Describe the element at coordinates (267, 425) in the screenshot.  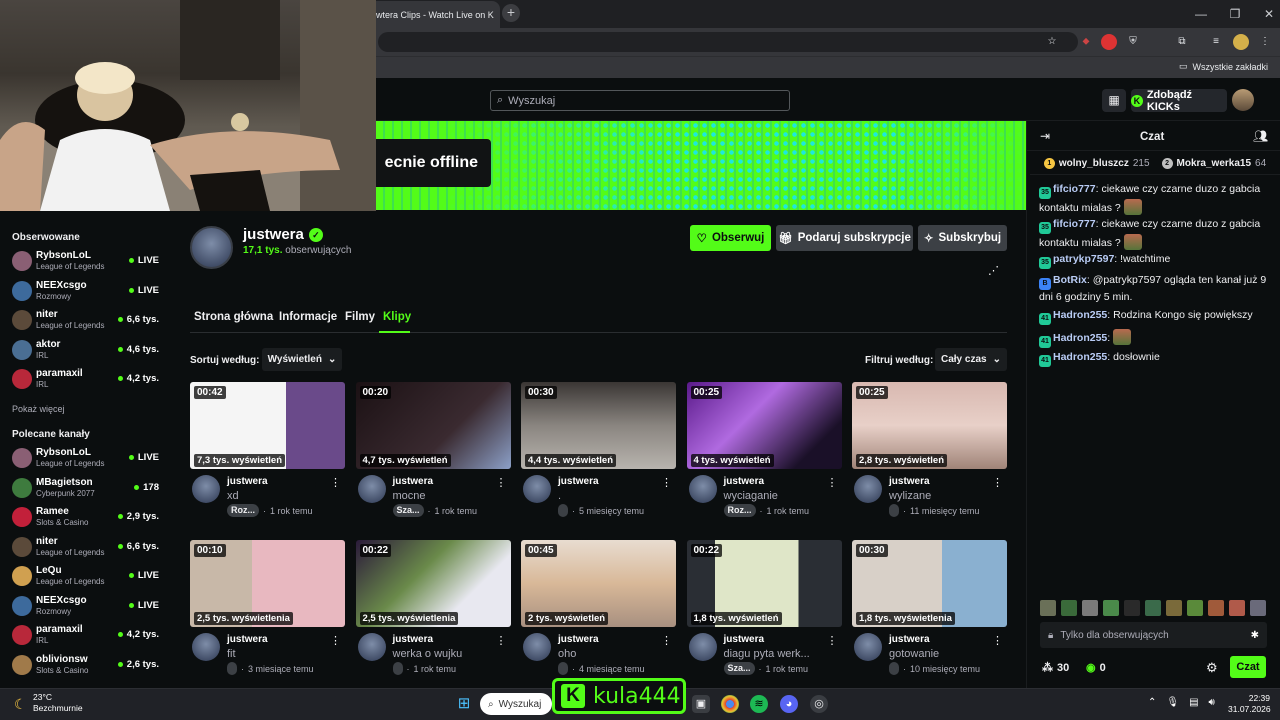
I see `clip-thumbnail: 00:42 7,3 tys. wyświetleń` at that location.